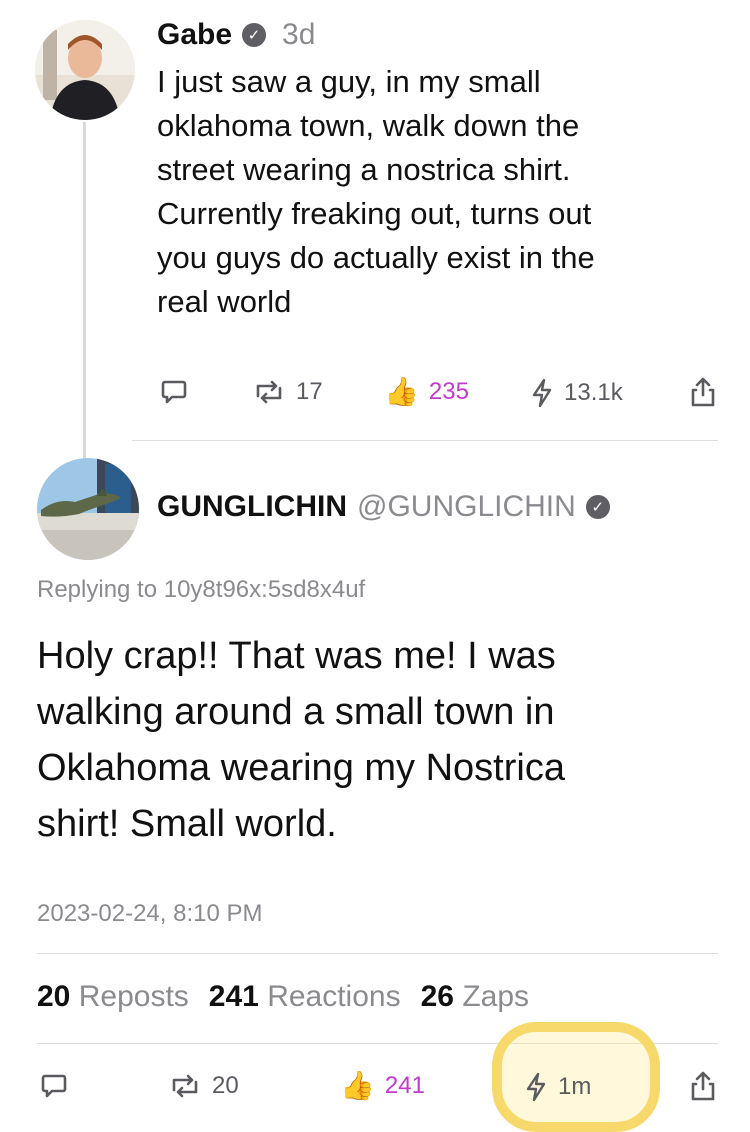  What do you see at coordinates (201, 590) in the screenshot?
I see `replying-to: Replying to 10y8t96x:5sd8x4uf` at bounding box center [201, 590].